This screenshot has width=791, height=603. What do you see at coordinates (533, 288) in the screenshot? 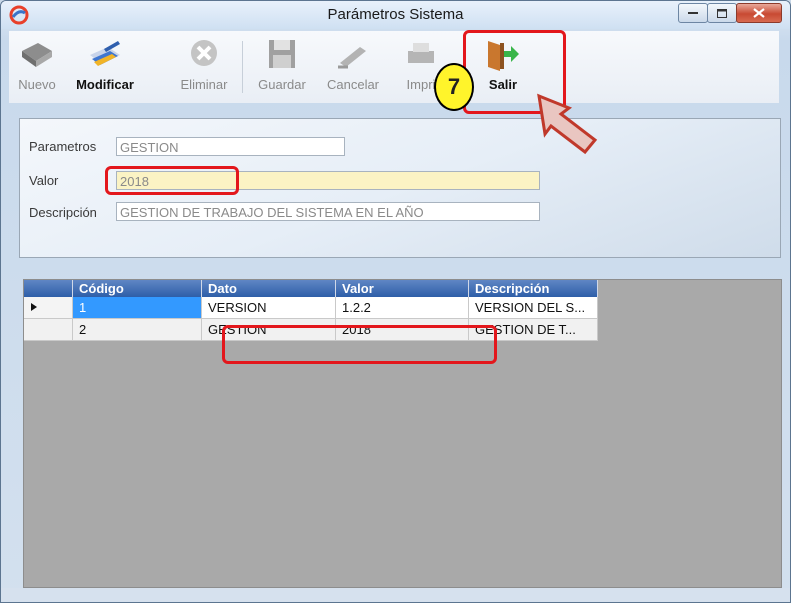
I see `column-header-descripcion: Descripción` at bounding box center [533, 288].